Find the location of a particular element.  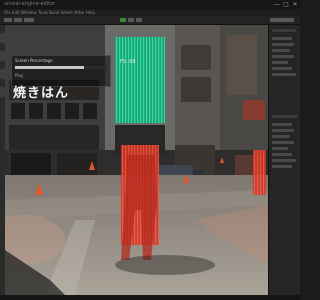

content-icon is located at coordinates (18, 20).